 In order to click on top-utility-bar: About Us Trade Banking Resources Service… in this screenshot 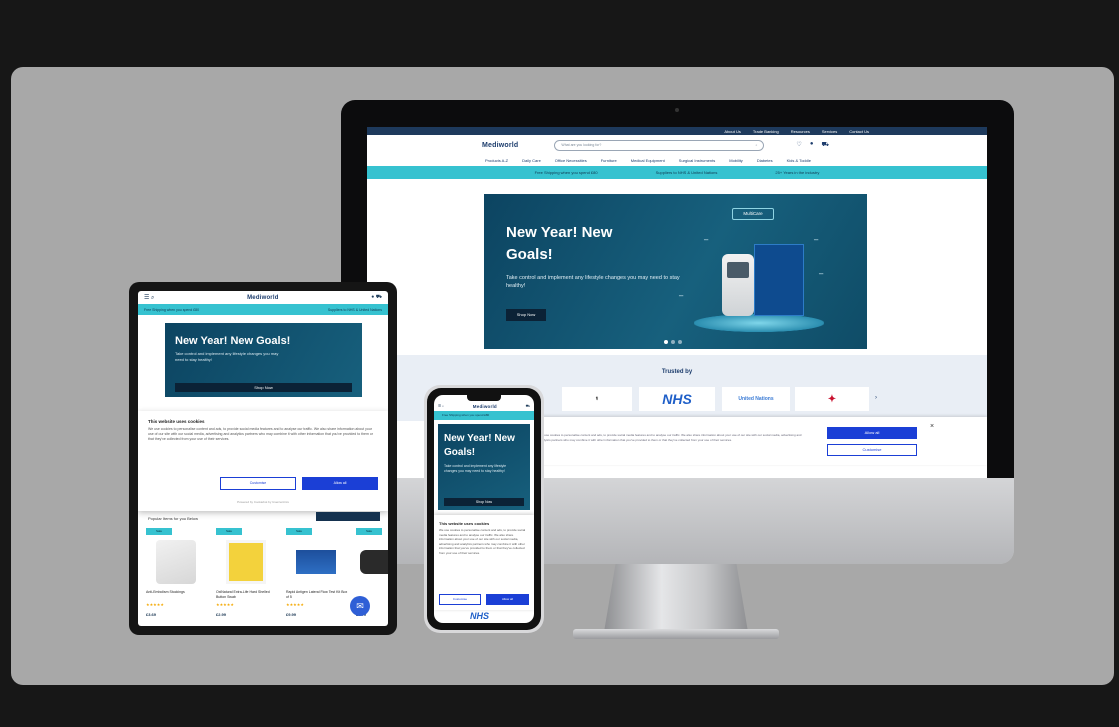, I will do `click(677, 131)`.